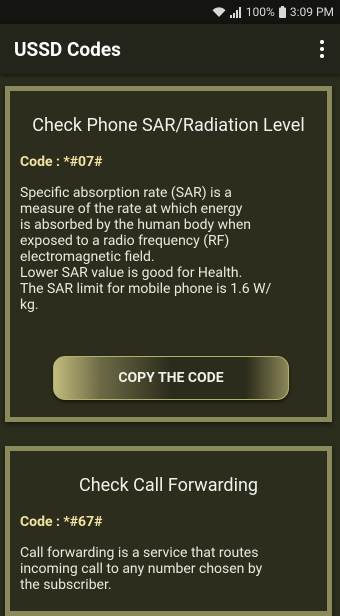 Image resolution: width=340 pixels, height=616 pixels. I want to click on card-code: Code : *#07#, so click(61, 162).